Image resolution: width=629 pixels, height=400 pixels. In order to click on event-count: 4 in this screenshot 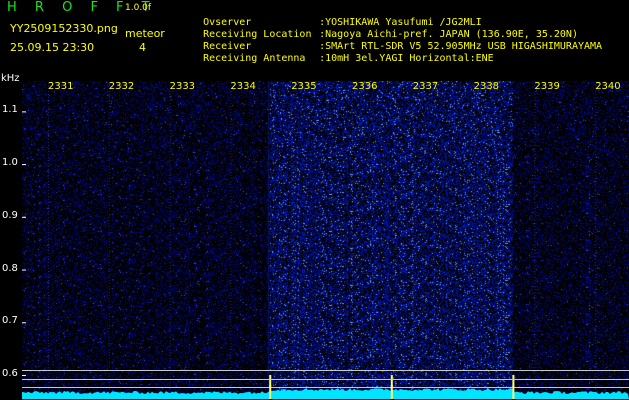, I will do `click(142, 47)`.